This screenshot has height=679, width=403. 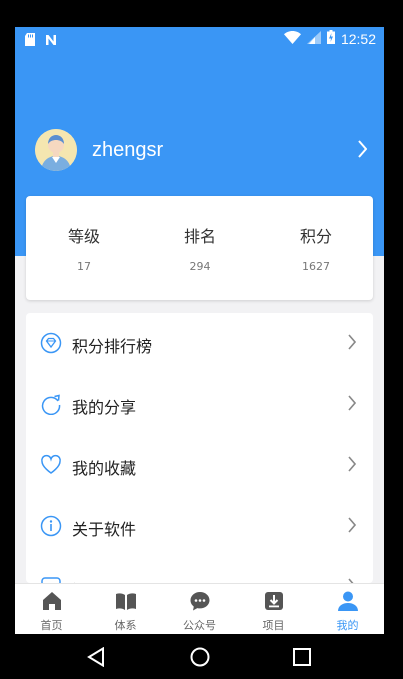 I want to click on menu-item-favorites: 我的收藏, so click(x=199, y=465).